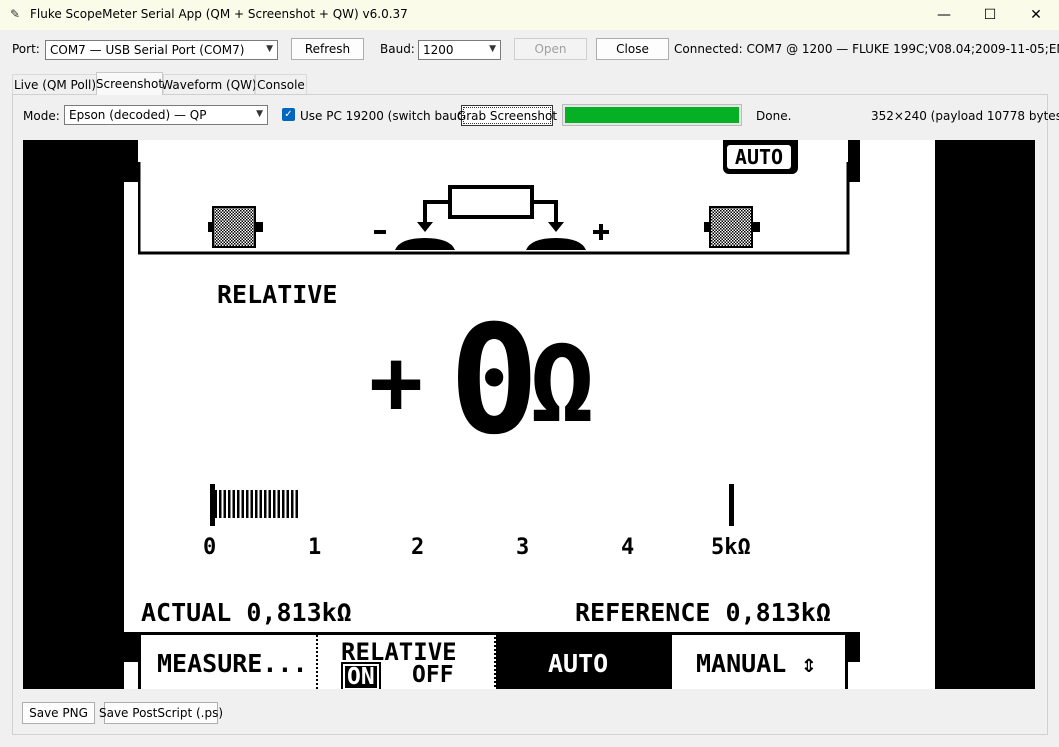  Describe the element at coordinates (433, 675) in the screenshot. I see `softkey-relative-off: OFF` at that location.